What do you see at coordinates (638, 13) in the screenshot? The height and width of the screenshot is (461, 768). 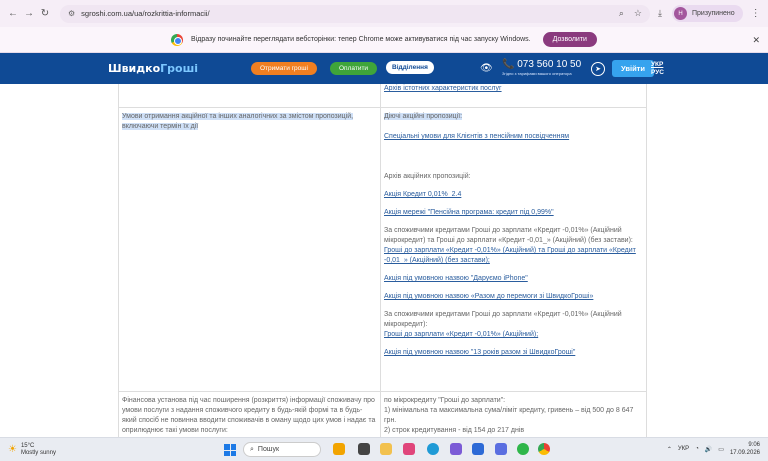 I see `bookmark-star-icon: ☆` at bounding box center [638, 13].